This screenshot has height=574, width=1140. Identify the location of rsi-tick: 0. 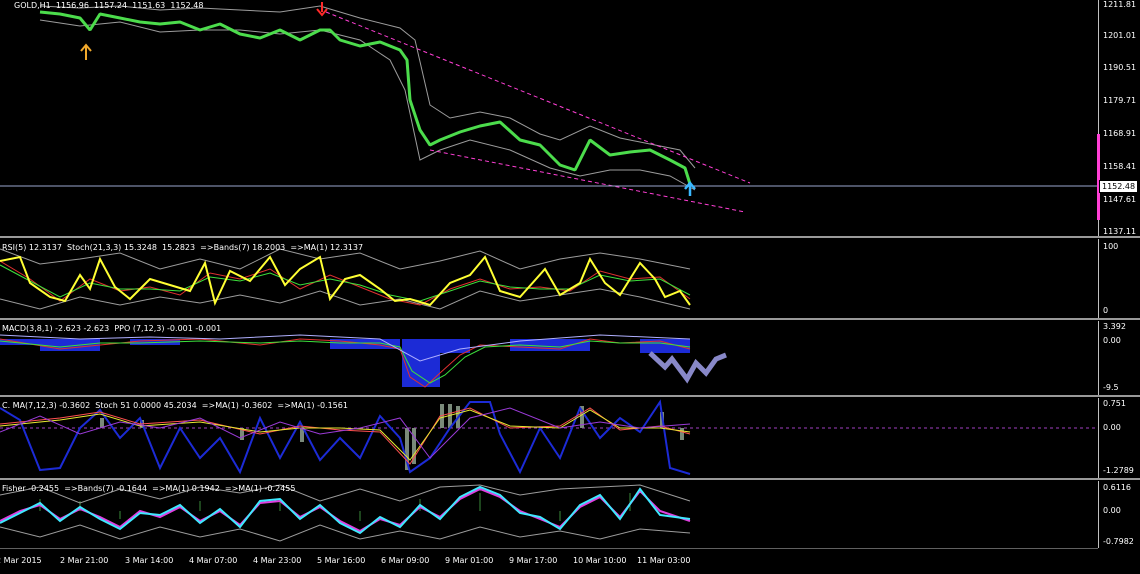
(1106, 310).